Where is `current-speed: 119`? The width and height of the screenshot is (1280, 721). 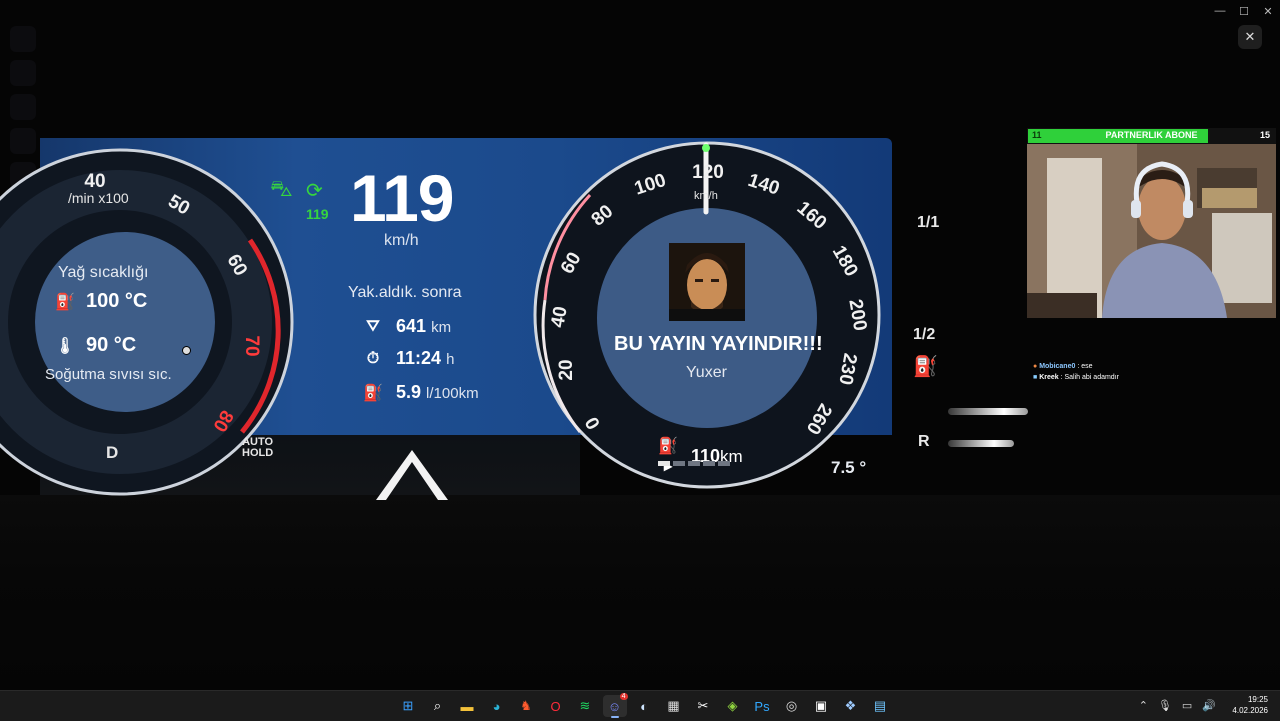
current-speed: 119 is located at coordinates (402, 198).